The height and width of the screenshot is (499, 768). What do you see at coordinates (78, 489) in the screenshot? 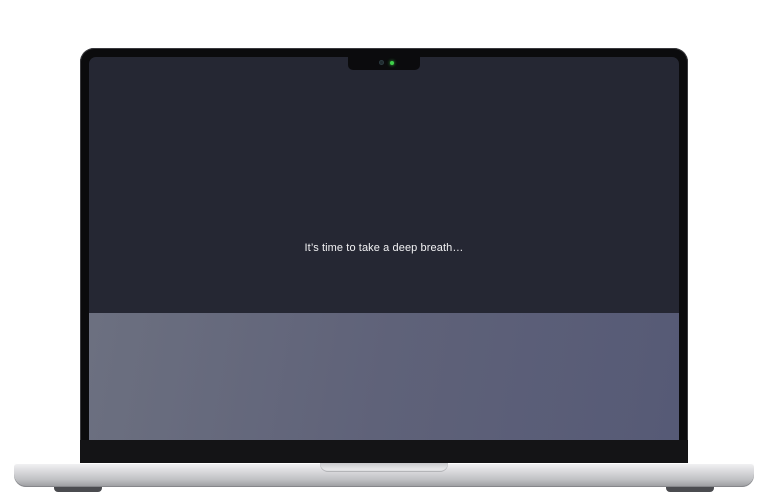
I see `left-foot` at bounding box center [78, 489].